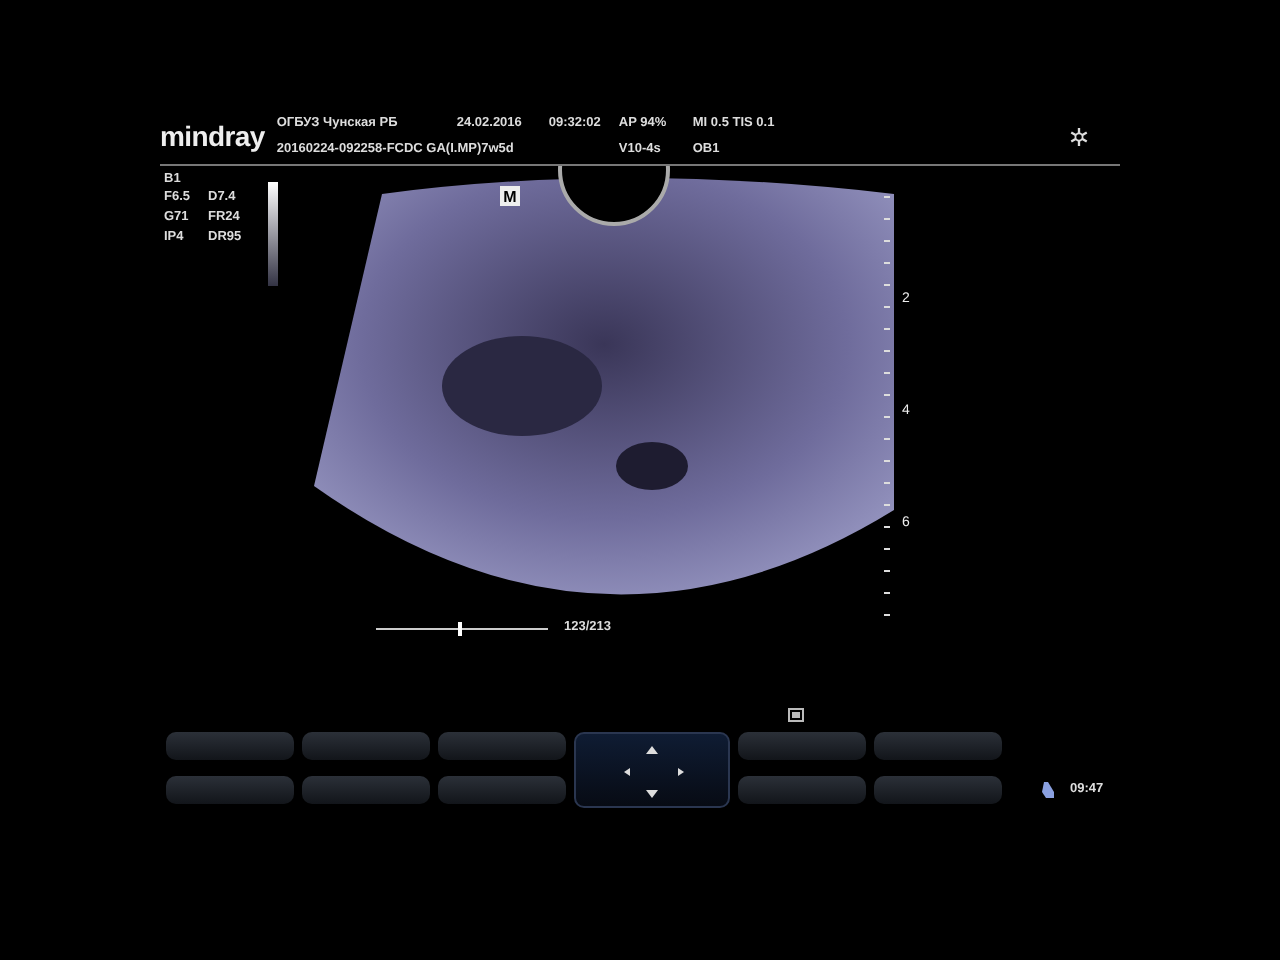 The image size is (1280, 960). Describe the element at coordinates (796, 714) in the screenshot. I see `film-icon` at that location.